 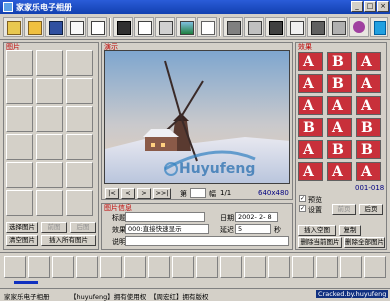 I want to click on prev-frame-button: <, so click(x=128, y=193).